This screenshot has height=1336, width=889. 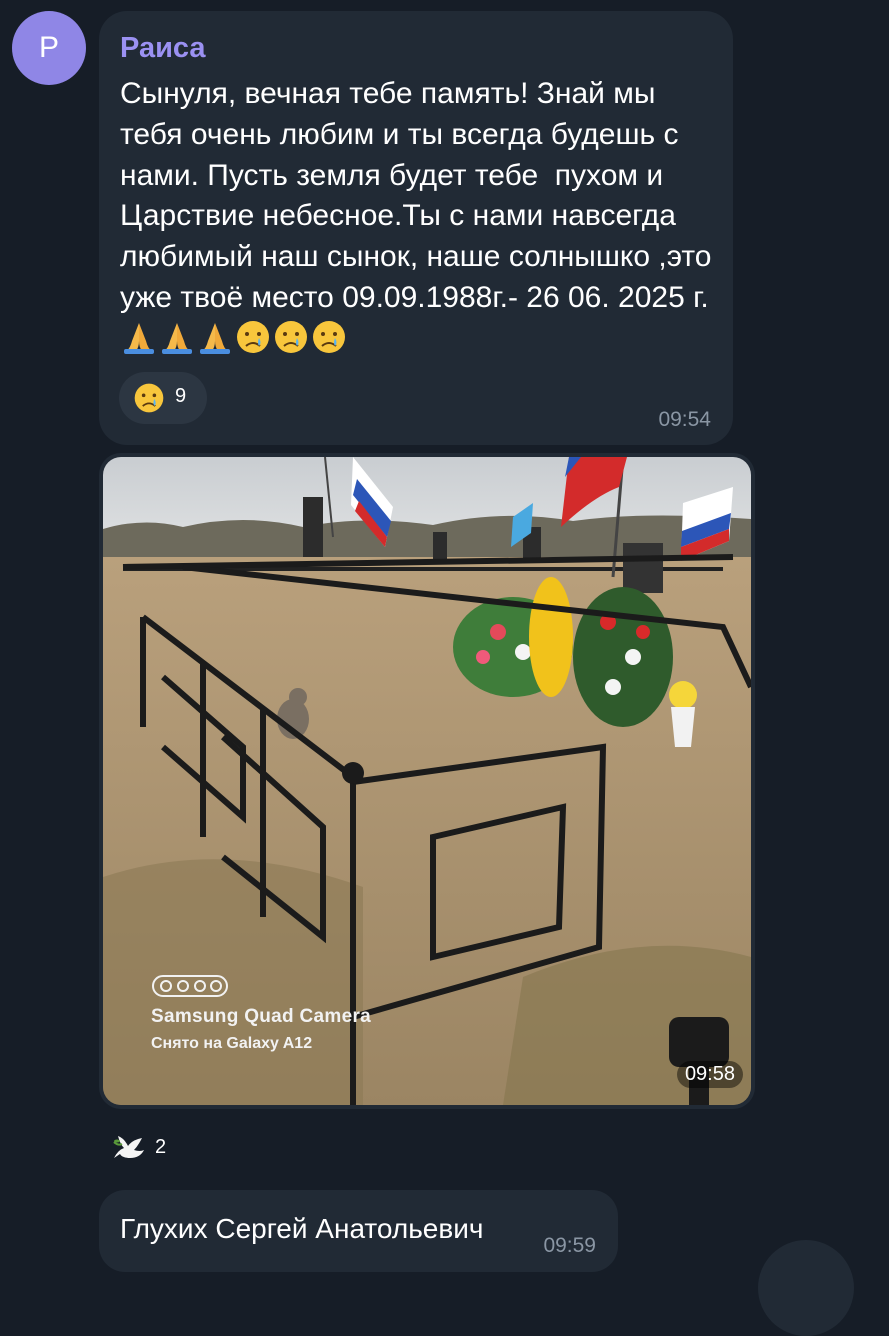 What do you see at coordinates (128, 1147) in the screenshot?
I see `dove-icon` at bounding box center [128, 1147].